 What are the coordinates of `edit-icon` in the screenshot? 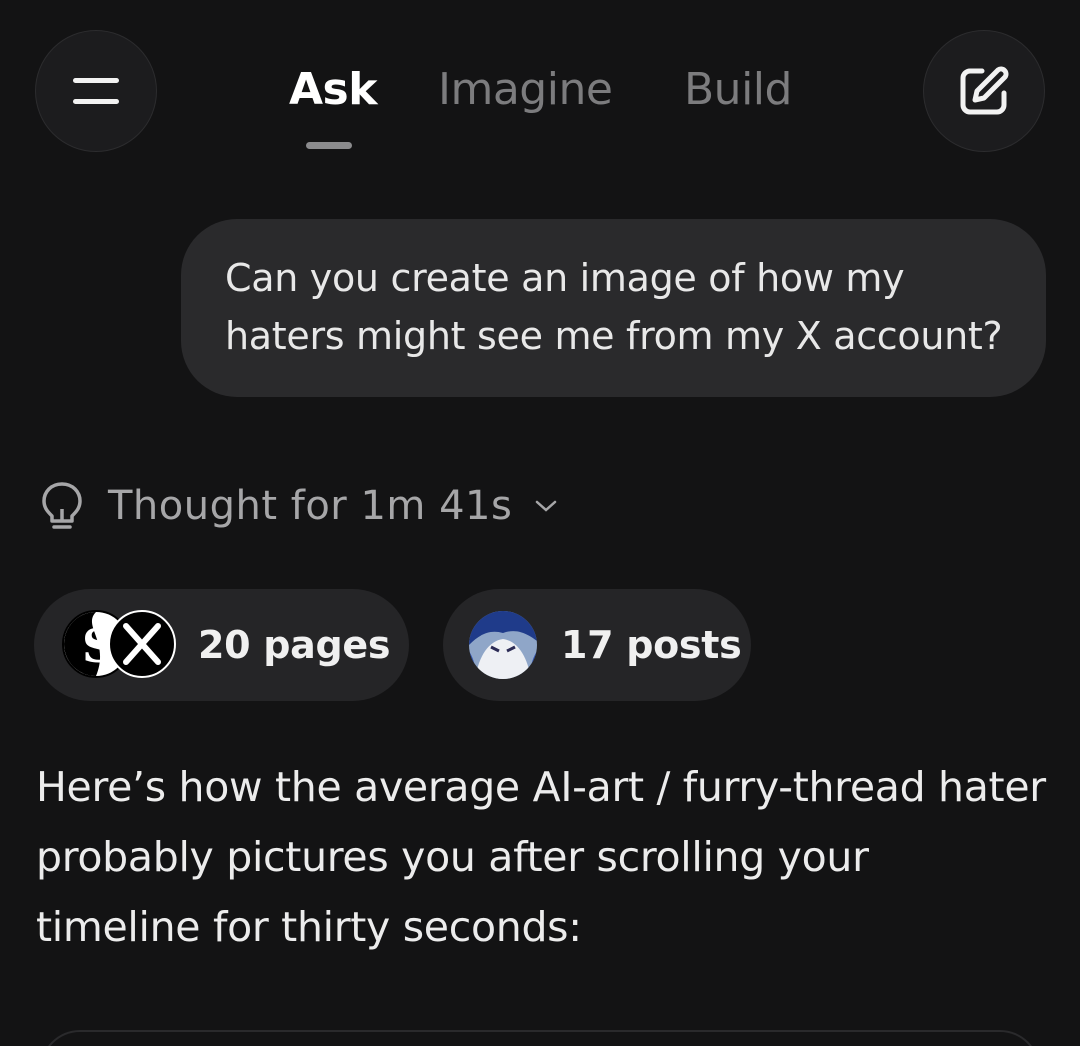 It's located at (984, 90).